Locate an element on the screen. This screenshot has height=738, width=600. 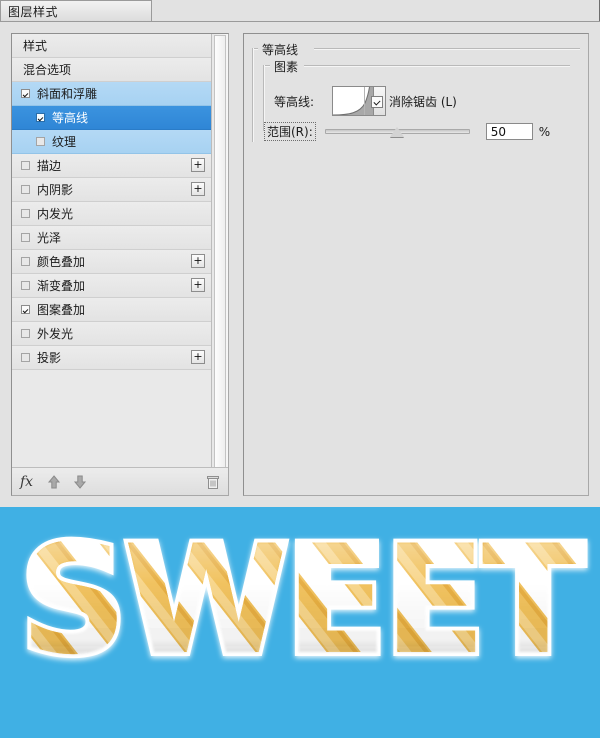
style-list-item: 描边 + is located at coordinates (111, 166).